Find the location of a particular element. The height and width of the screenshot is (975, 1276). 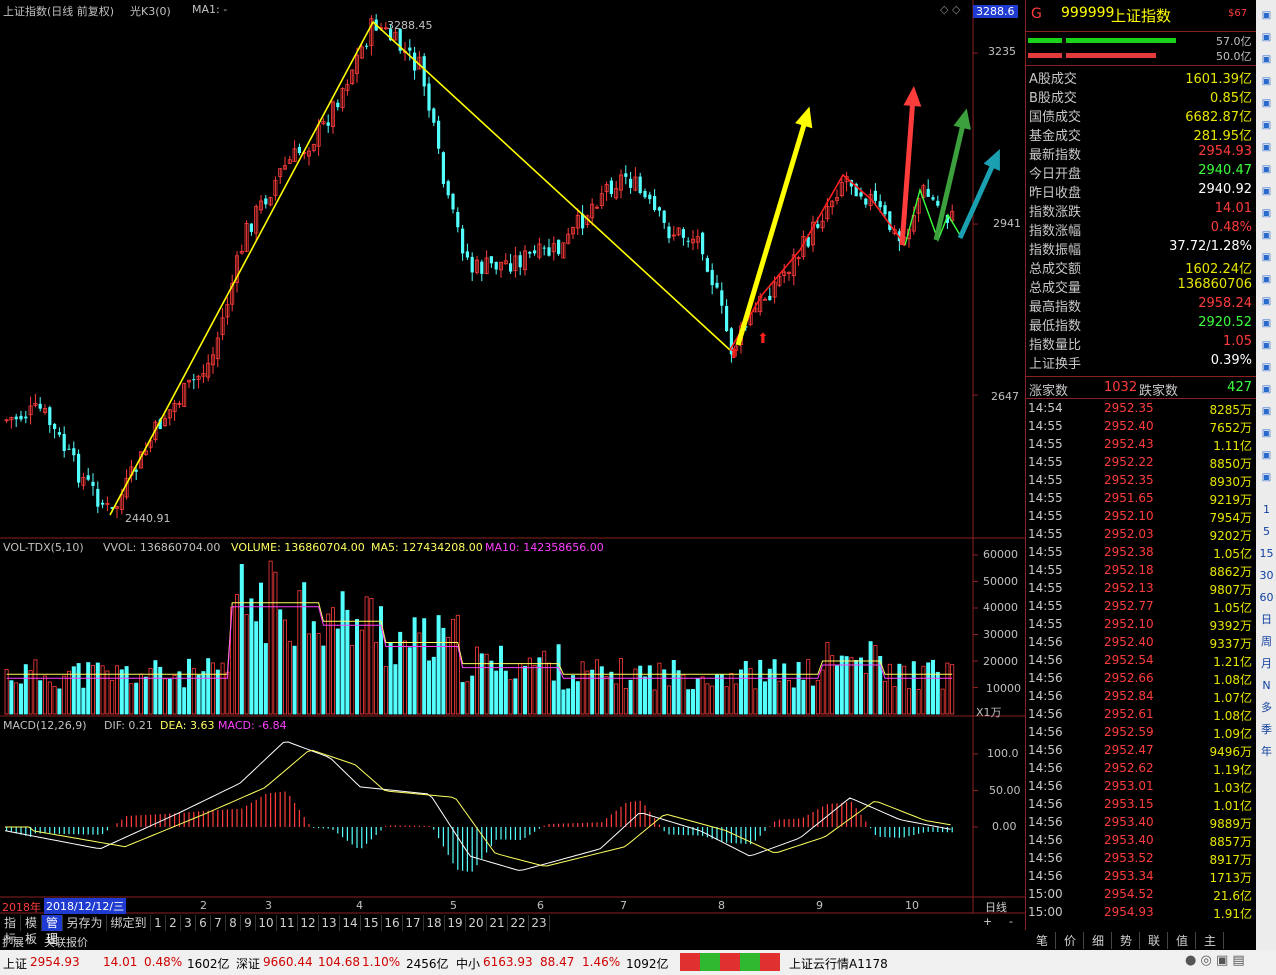

bottom-tab: 模板 is located at coordinates (31, 930).